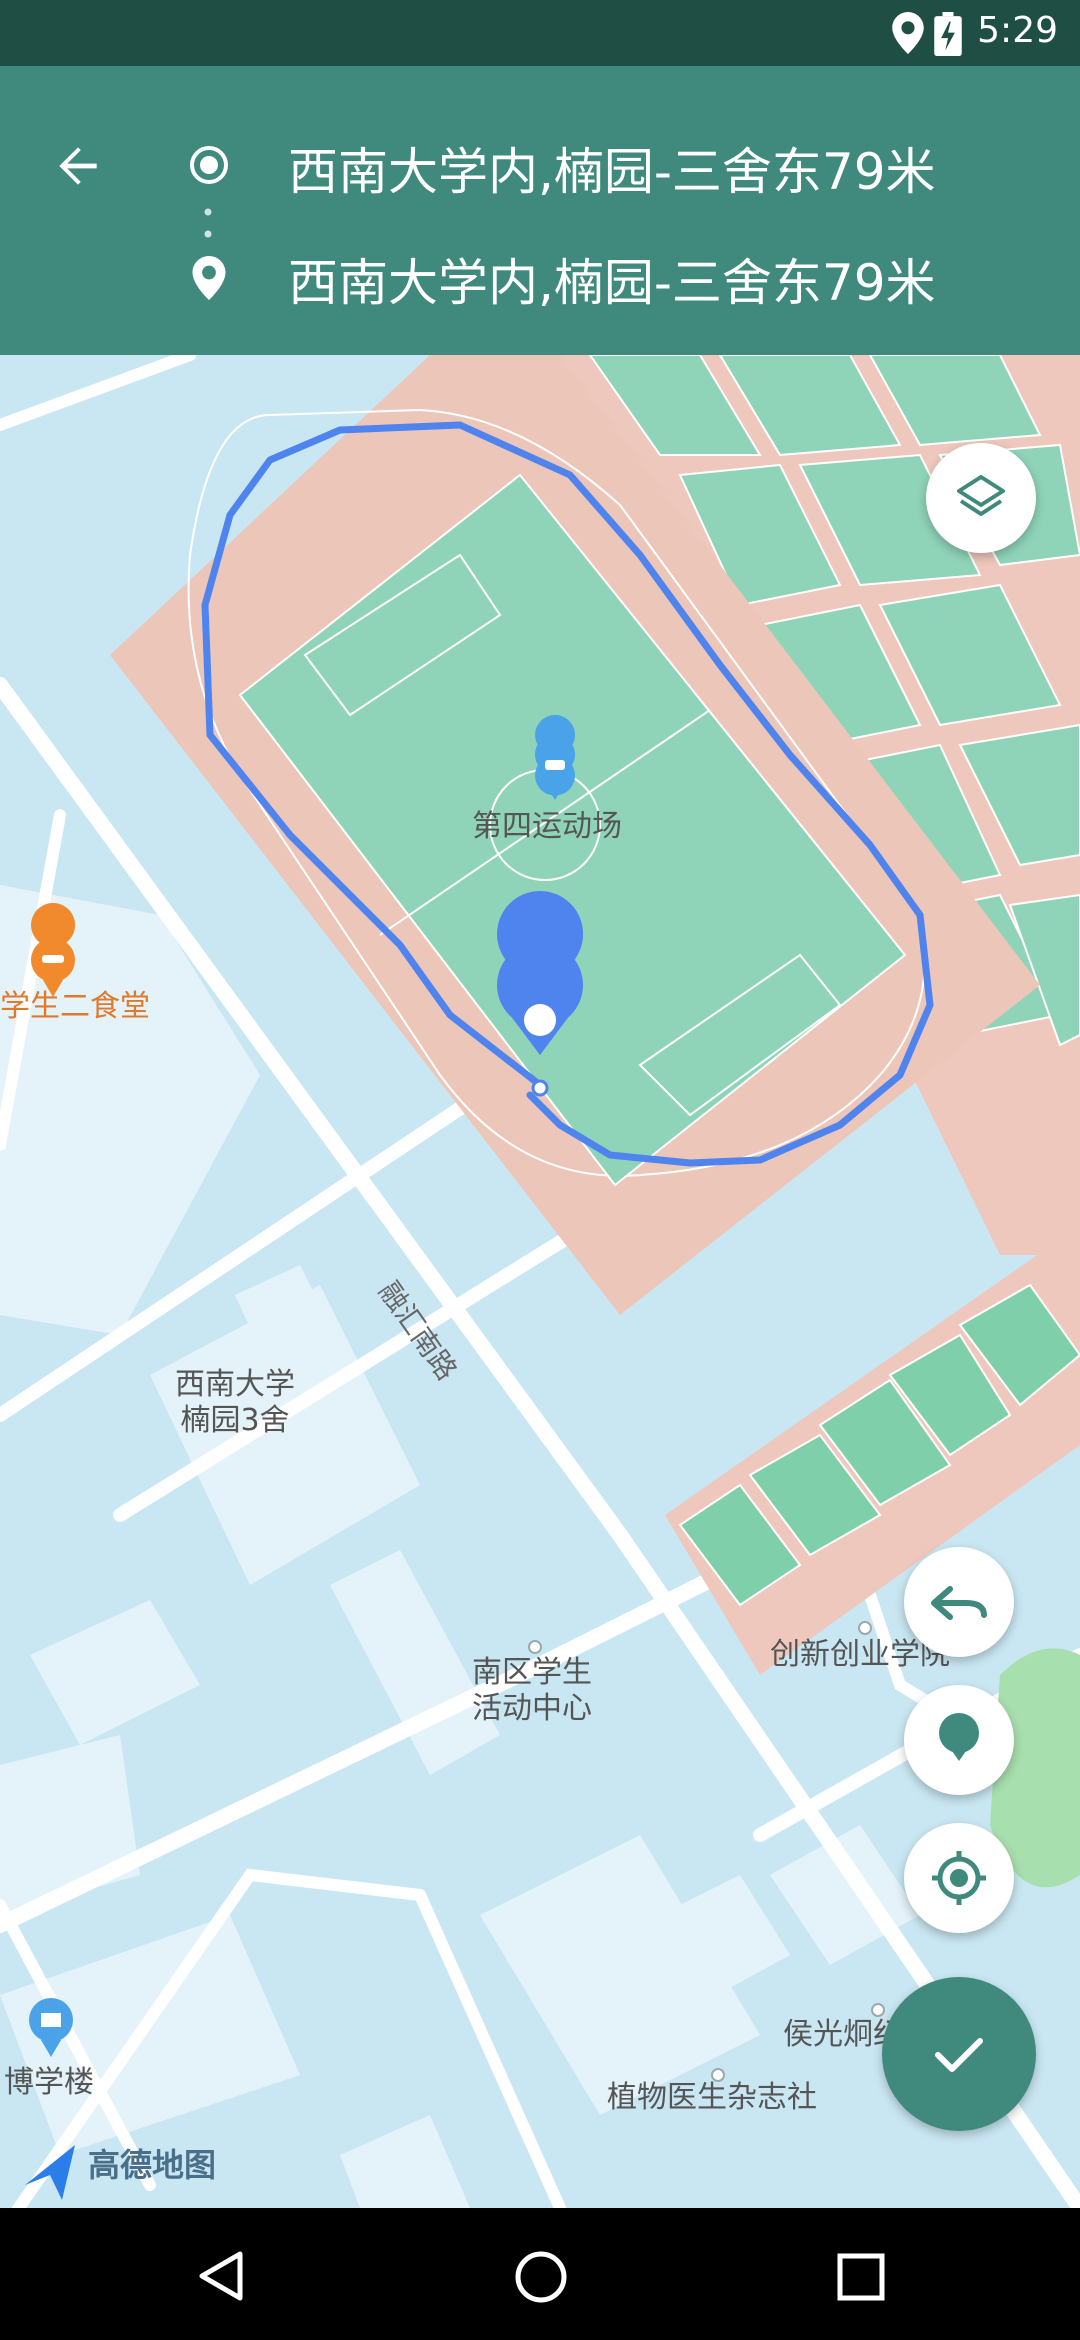  I want to click on start-point-icon, so click(209, 165).